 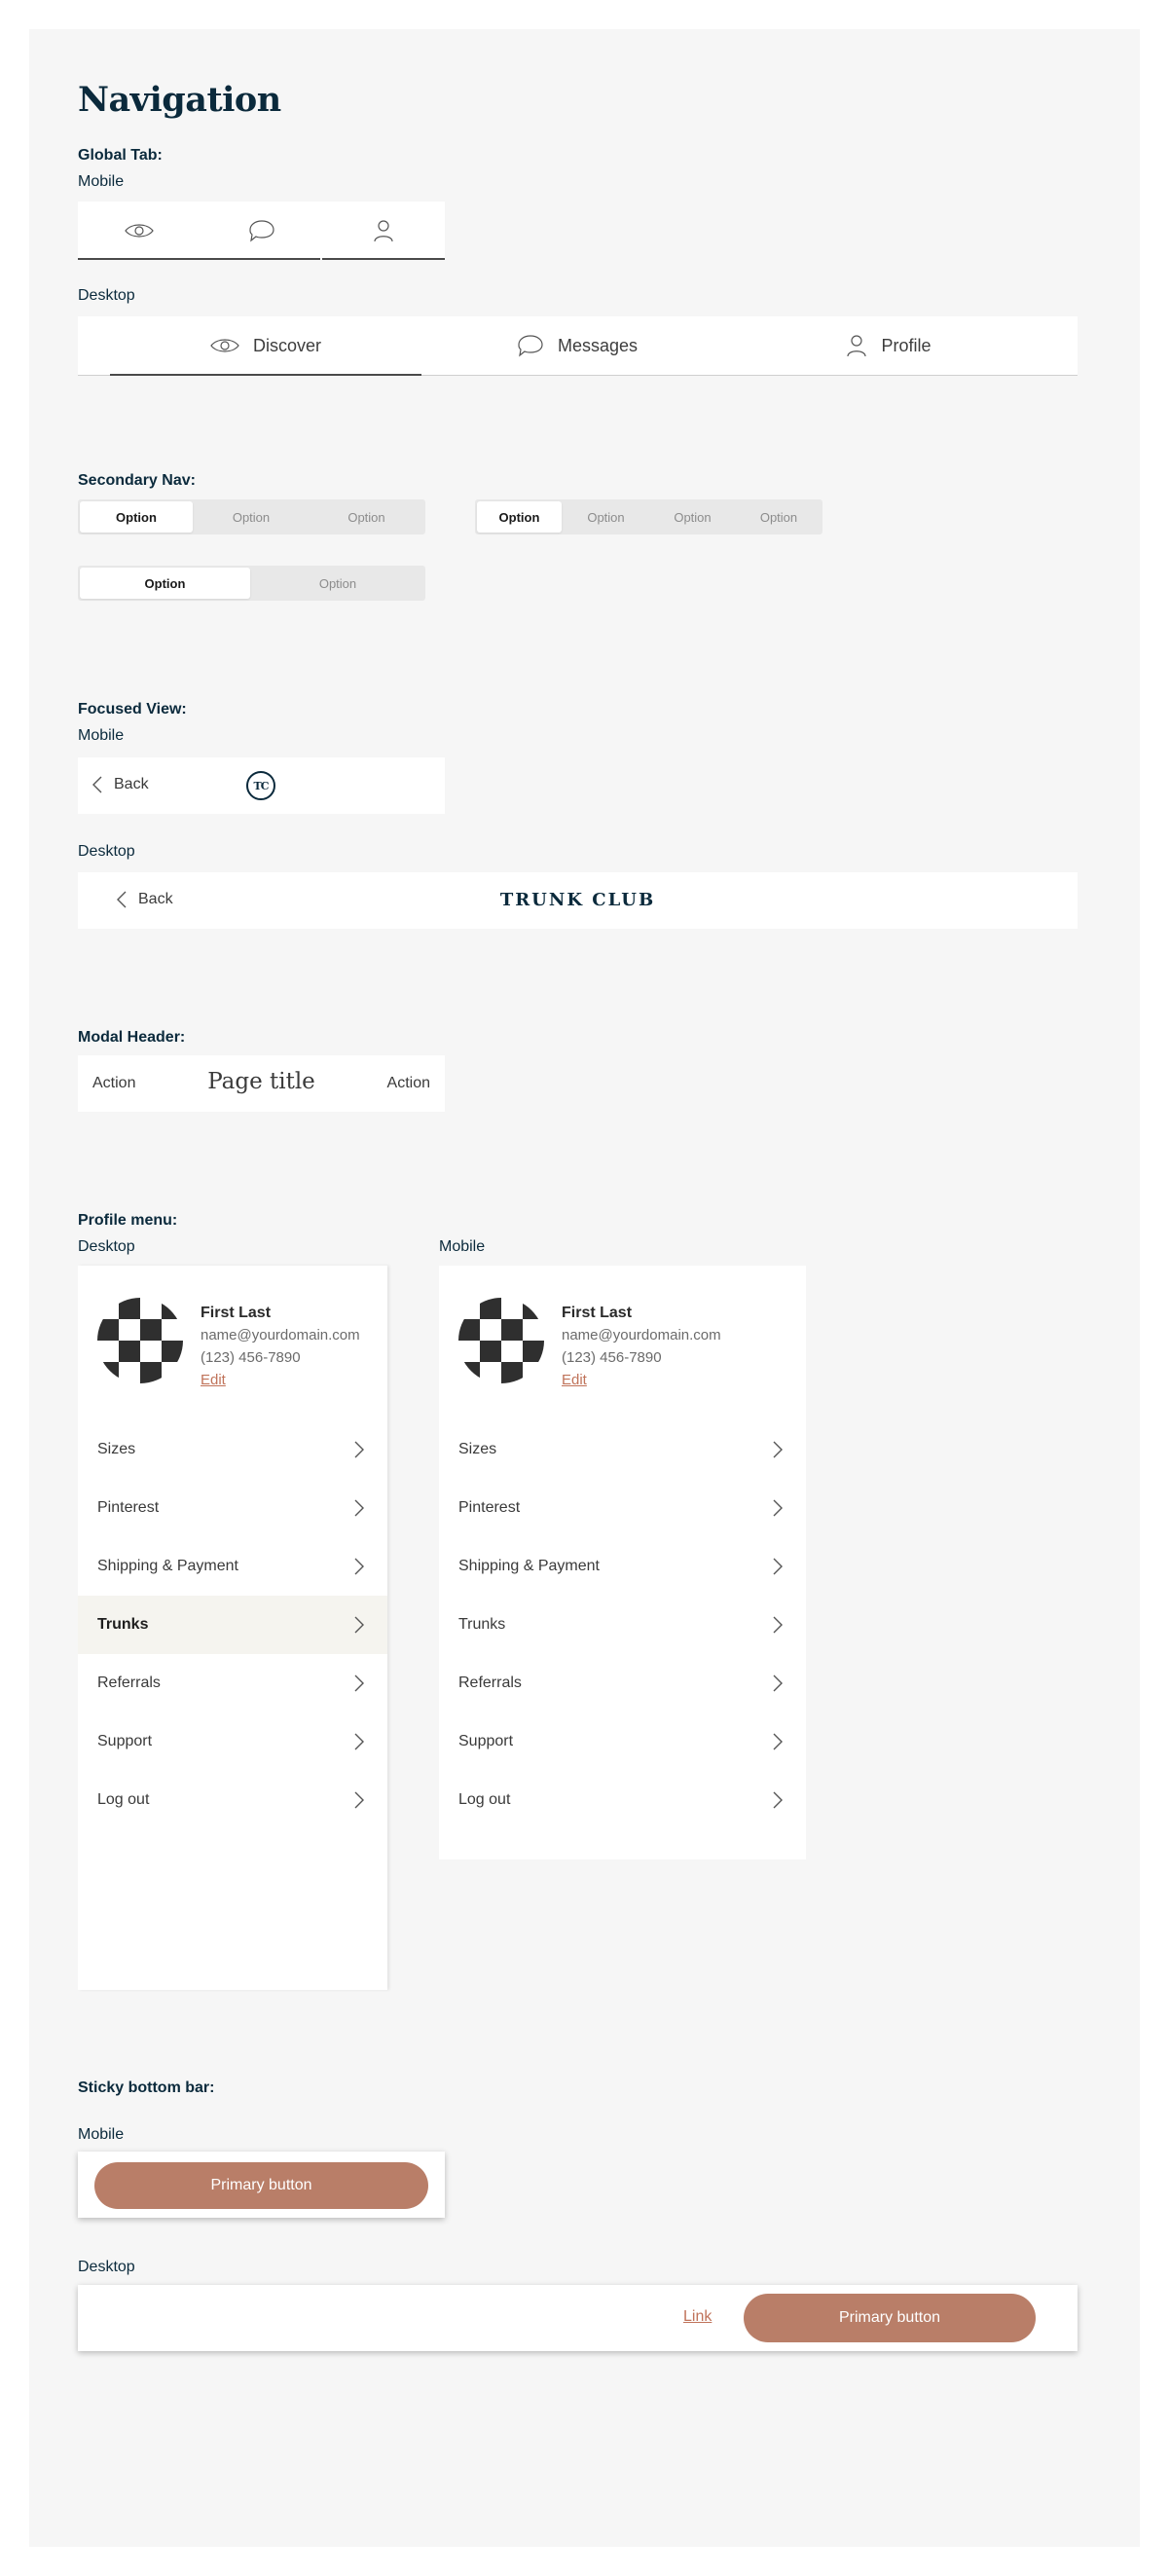 I want to click on back-label: Back, so click(x=131, y=784).